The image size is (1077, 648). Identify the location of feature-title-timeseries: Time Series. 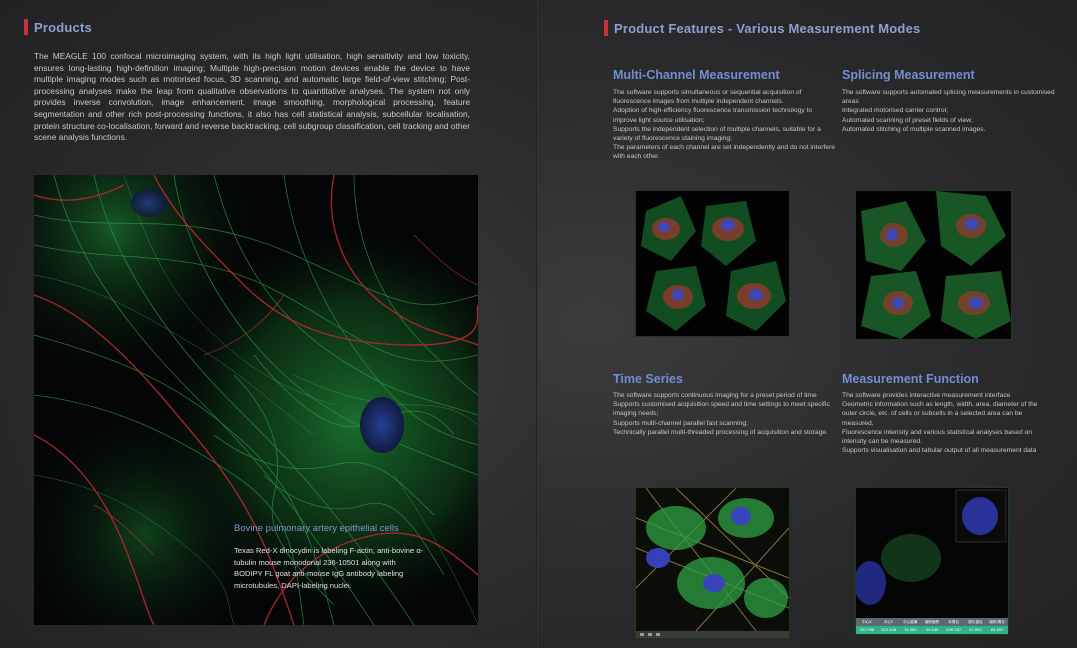
(648, 379).